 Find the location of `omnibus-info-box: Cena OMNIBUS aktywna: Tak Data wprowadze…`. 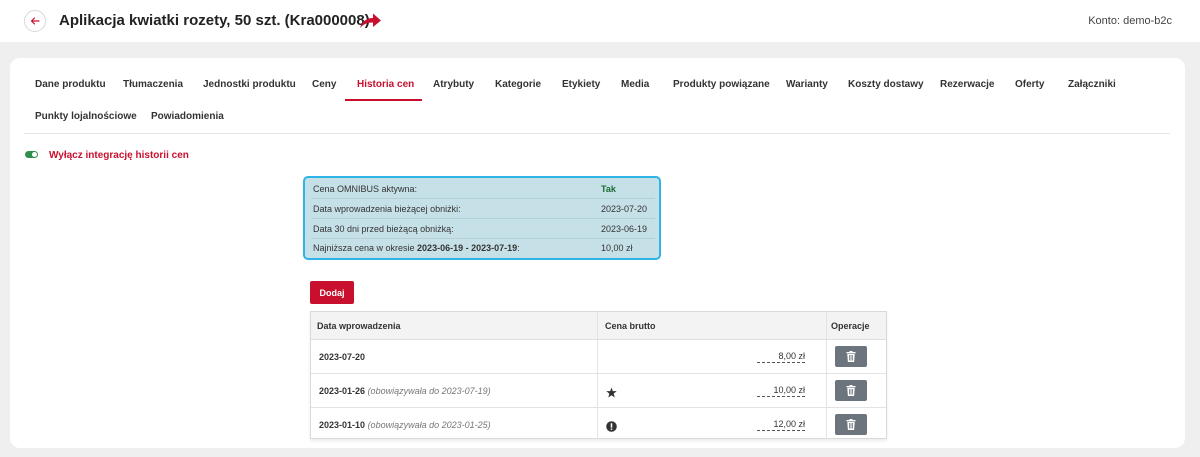

omnibus-info-box: Cena OMNIBUS aktywna: Tak Data wprowadze… is located at coordinates (482, 218).